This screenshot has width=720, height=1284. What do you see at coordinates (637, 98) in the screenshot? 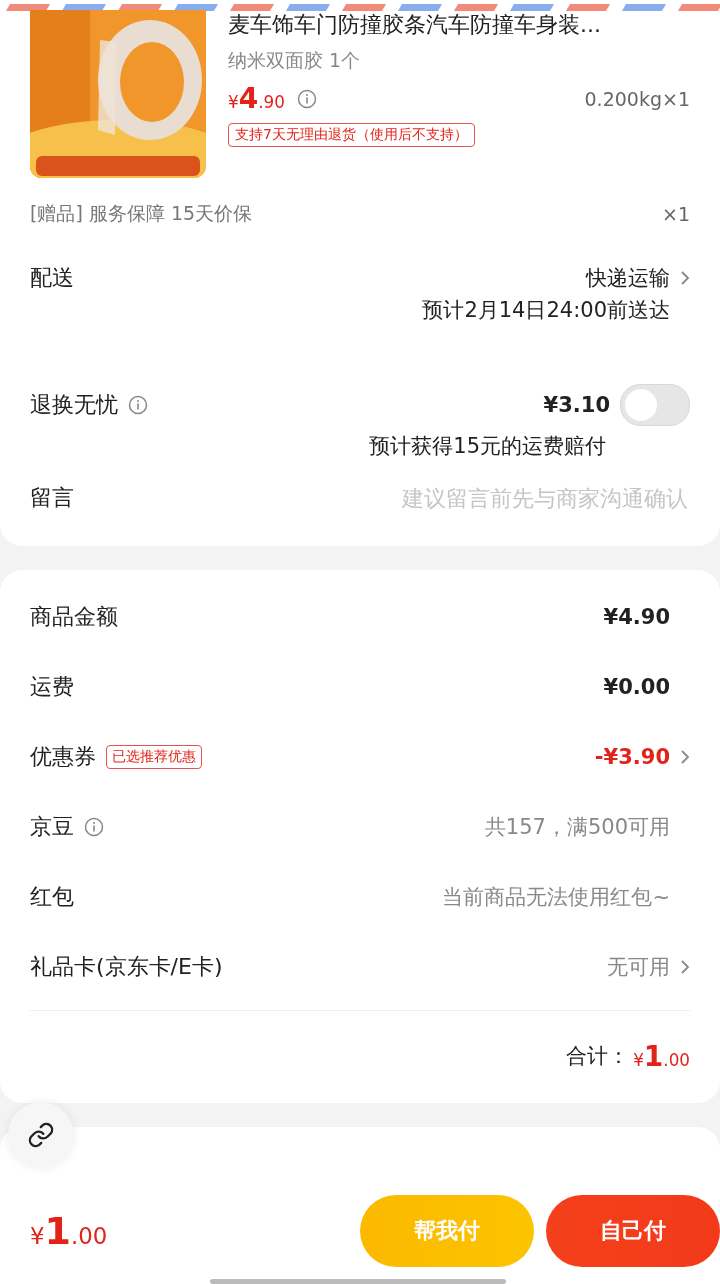
I see `weight-quantity: 0.200kg×1` at bounding box center [637, 98].